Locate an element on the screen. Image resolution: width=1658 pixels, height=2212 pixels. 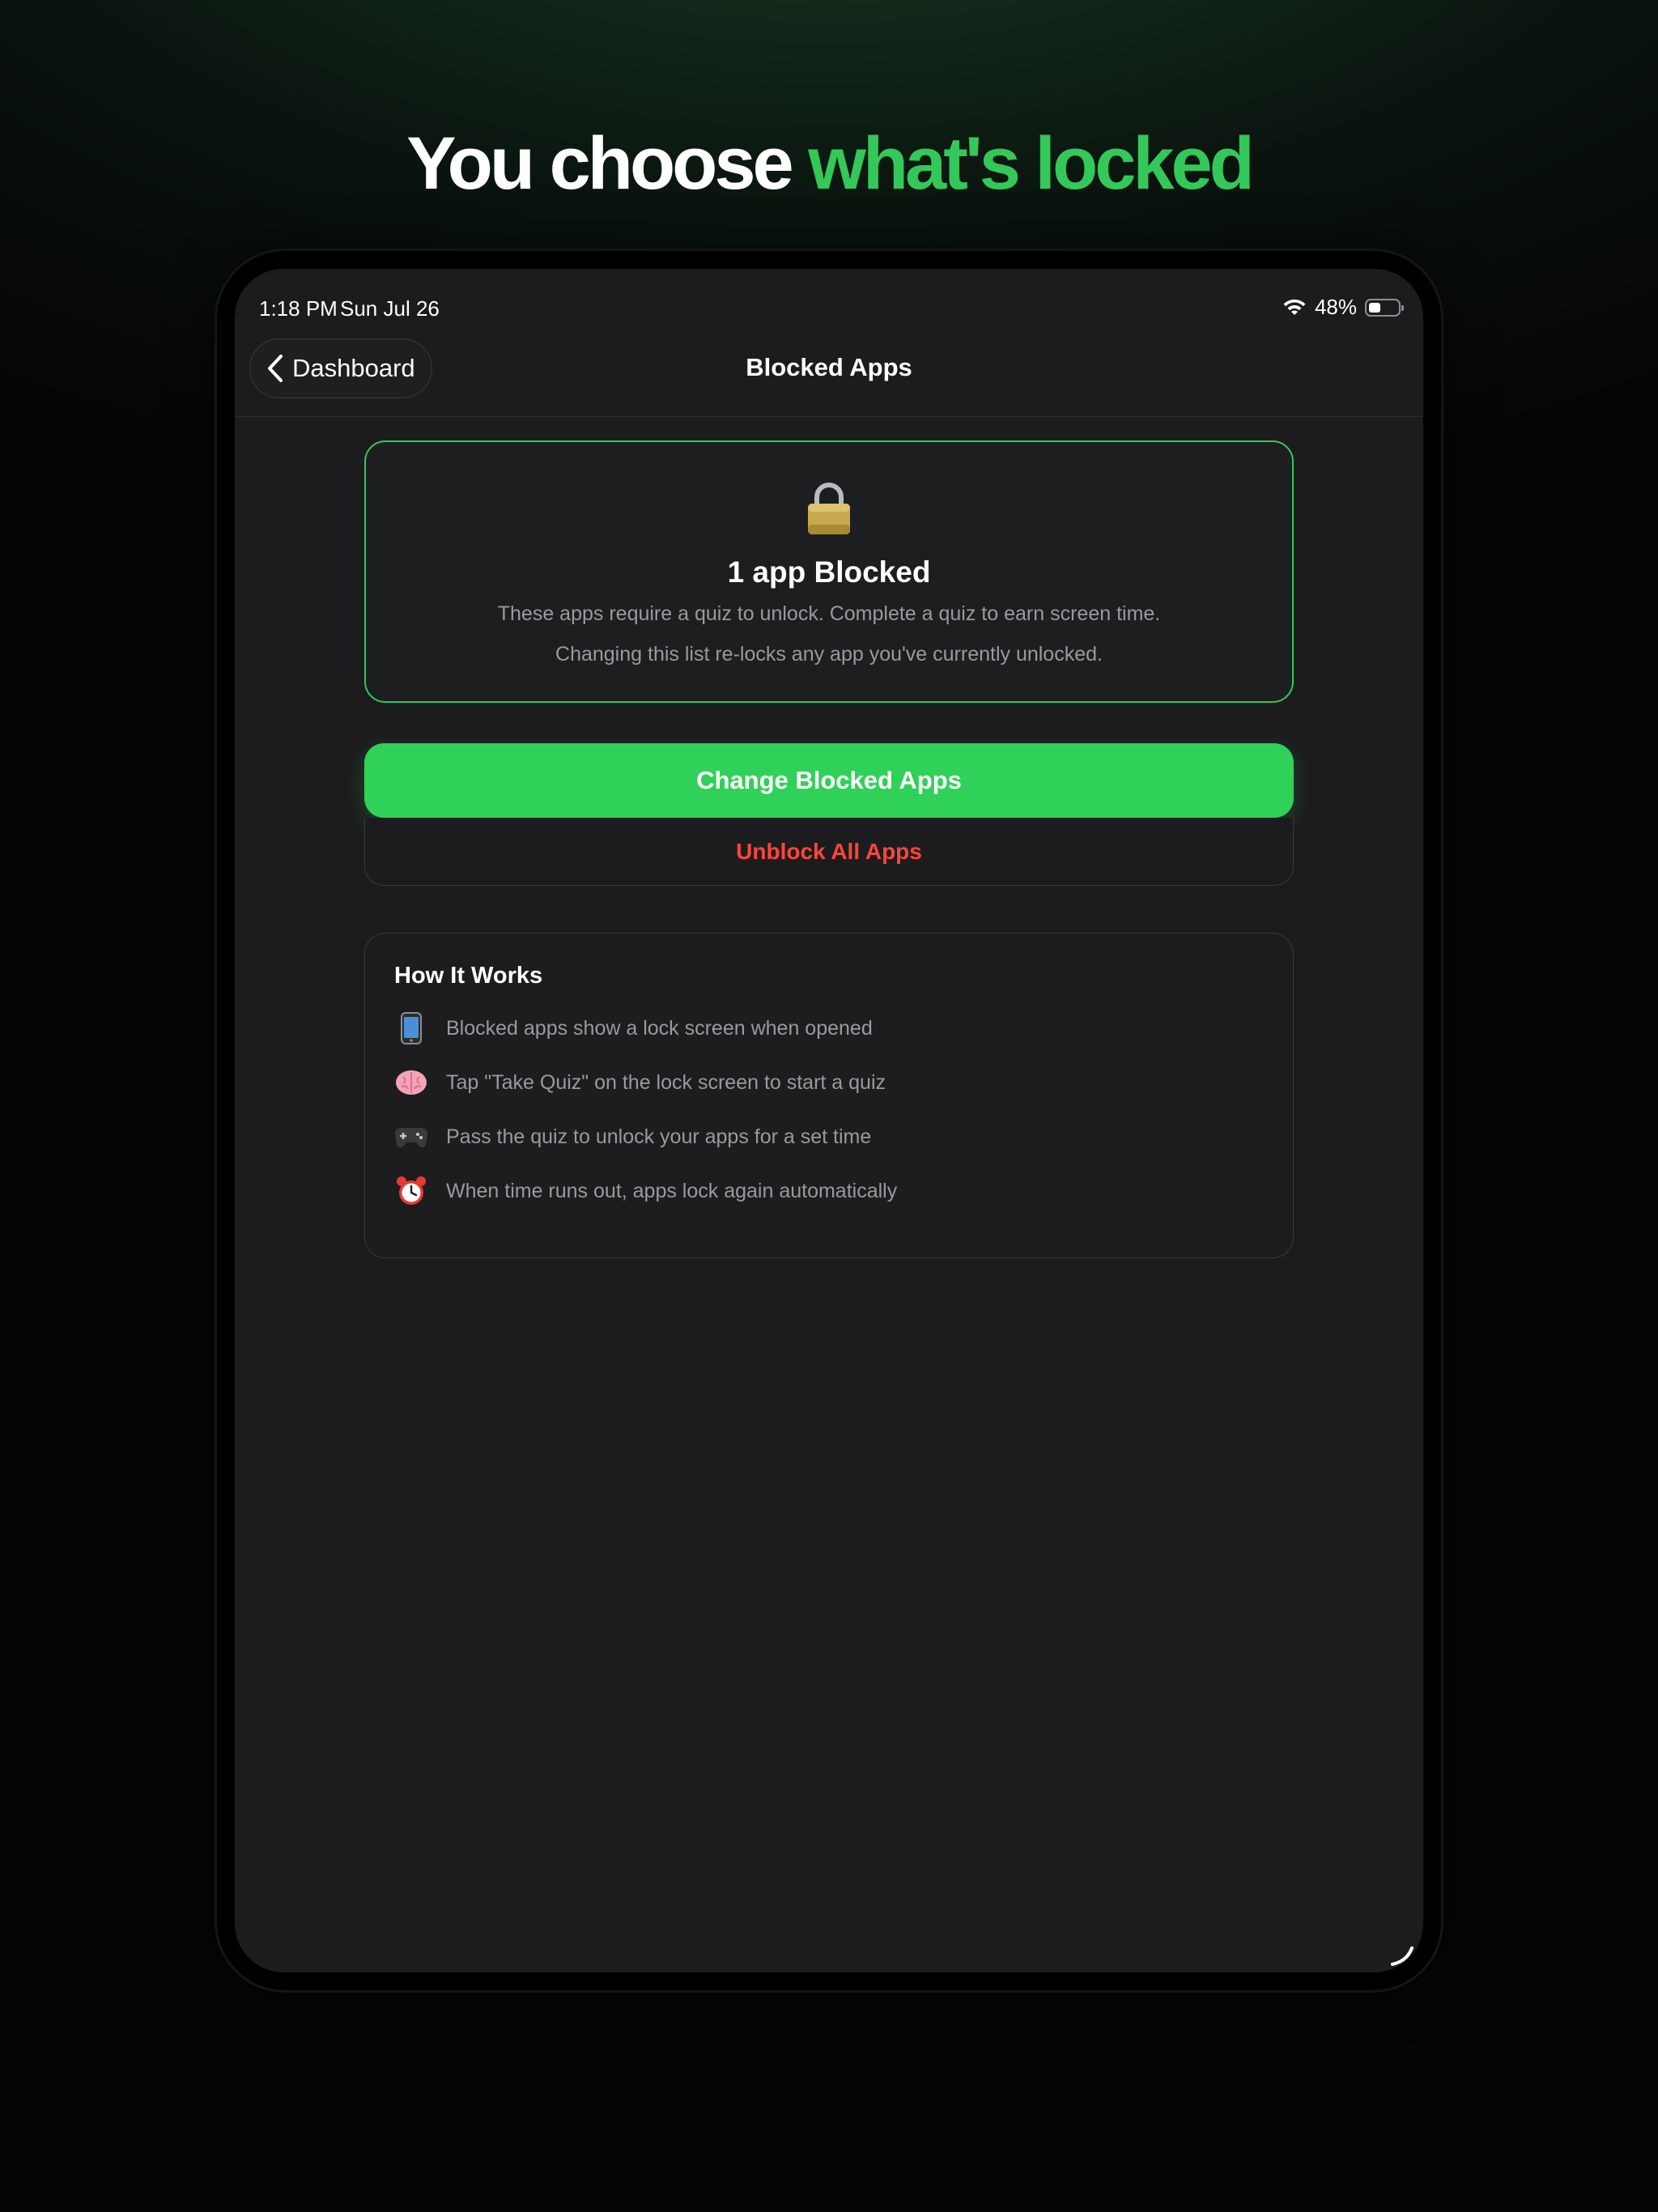
battery-icon is located at coordinates (1384, 307).